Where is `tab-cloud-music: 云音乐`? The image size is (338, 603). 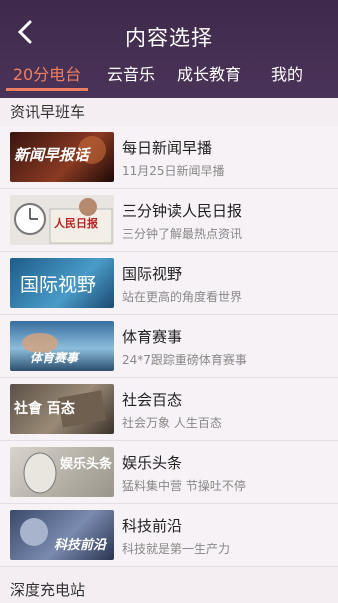 tab-cloud-music: 云音乐 is located at coordinates (131, 77).